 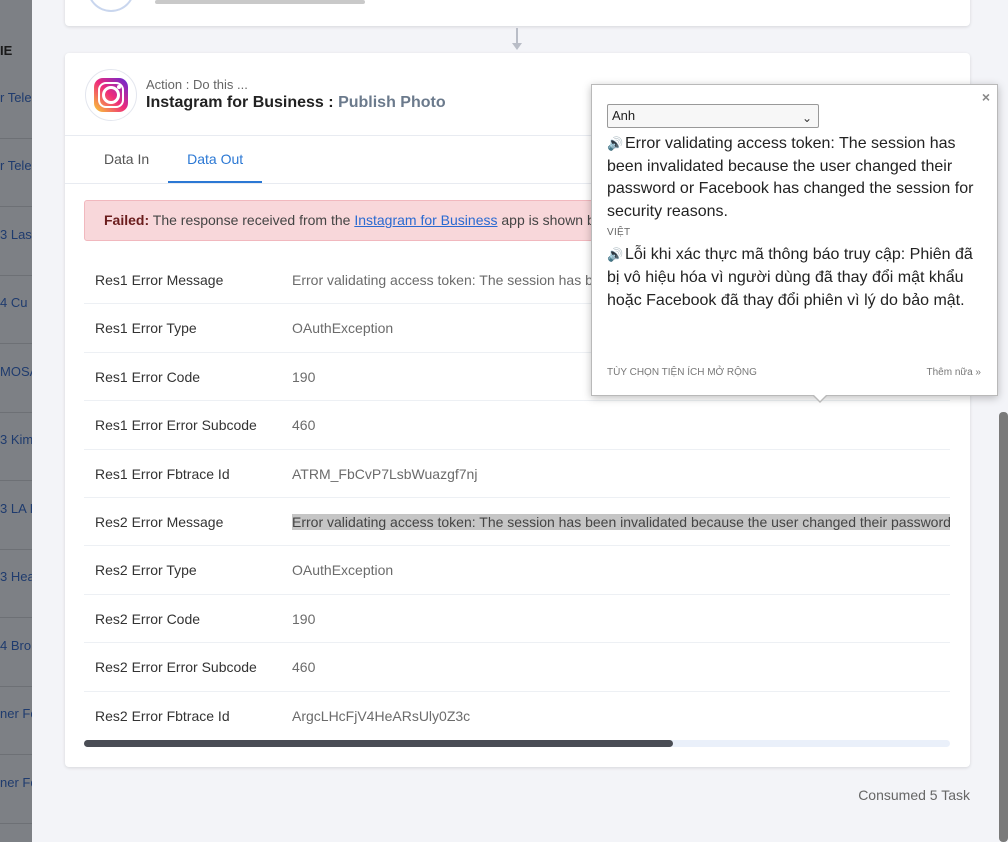 I want to click on row-key: Res1 Error Fbtrace Id, so click(x=162, y=473).